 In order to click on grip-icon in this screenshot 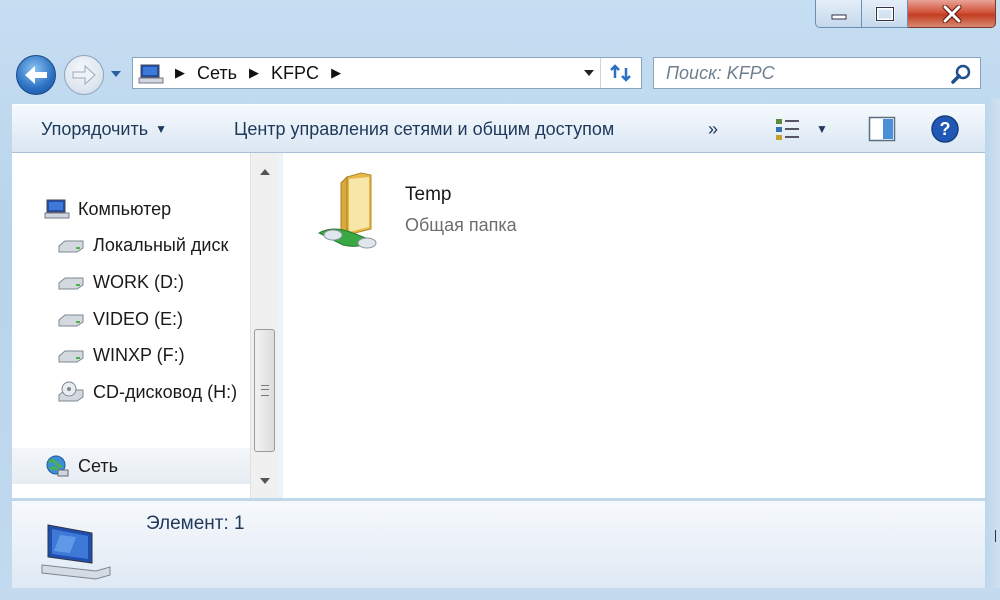, I will do `click(264, 390)`.